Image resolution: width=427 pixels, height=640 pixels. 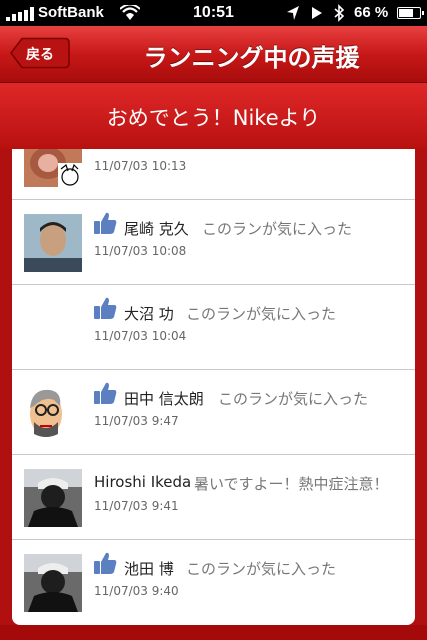 I want to click on list-item: 田中 信太朗 このランが気に入った 11/07/03 9:47, so click(x=213, y=412).